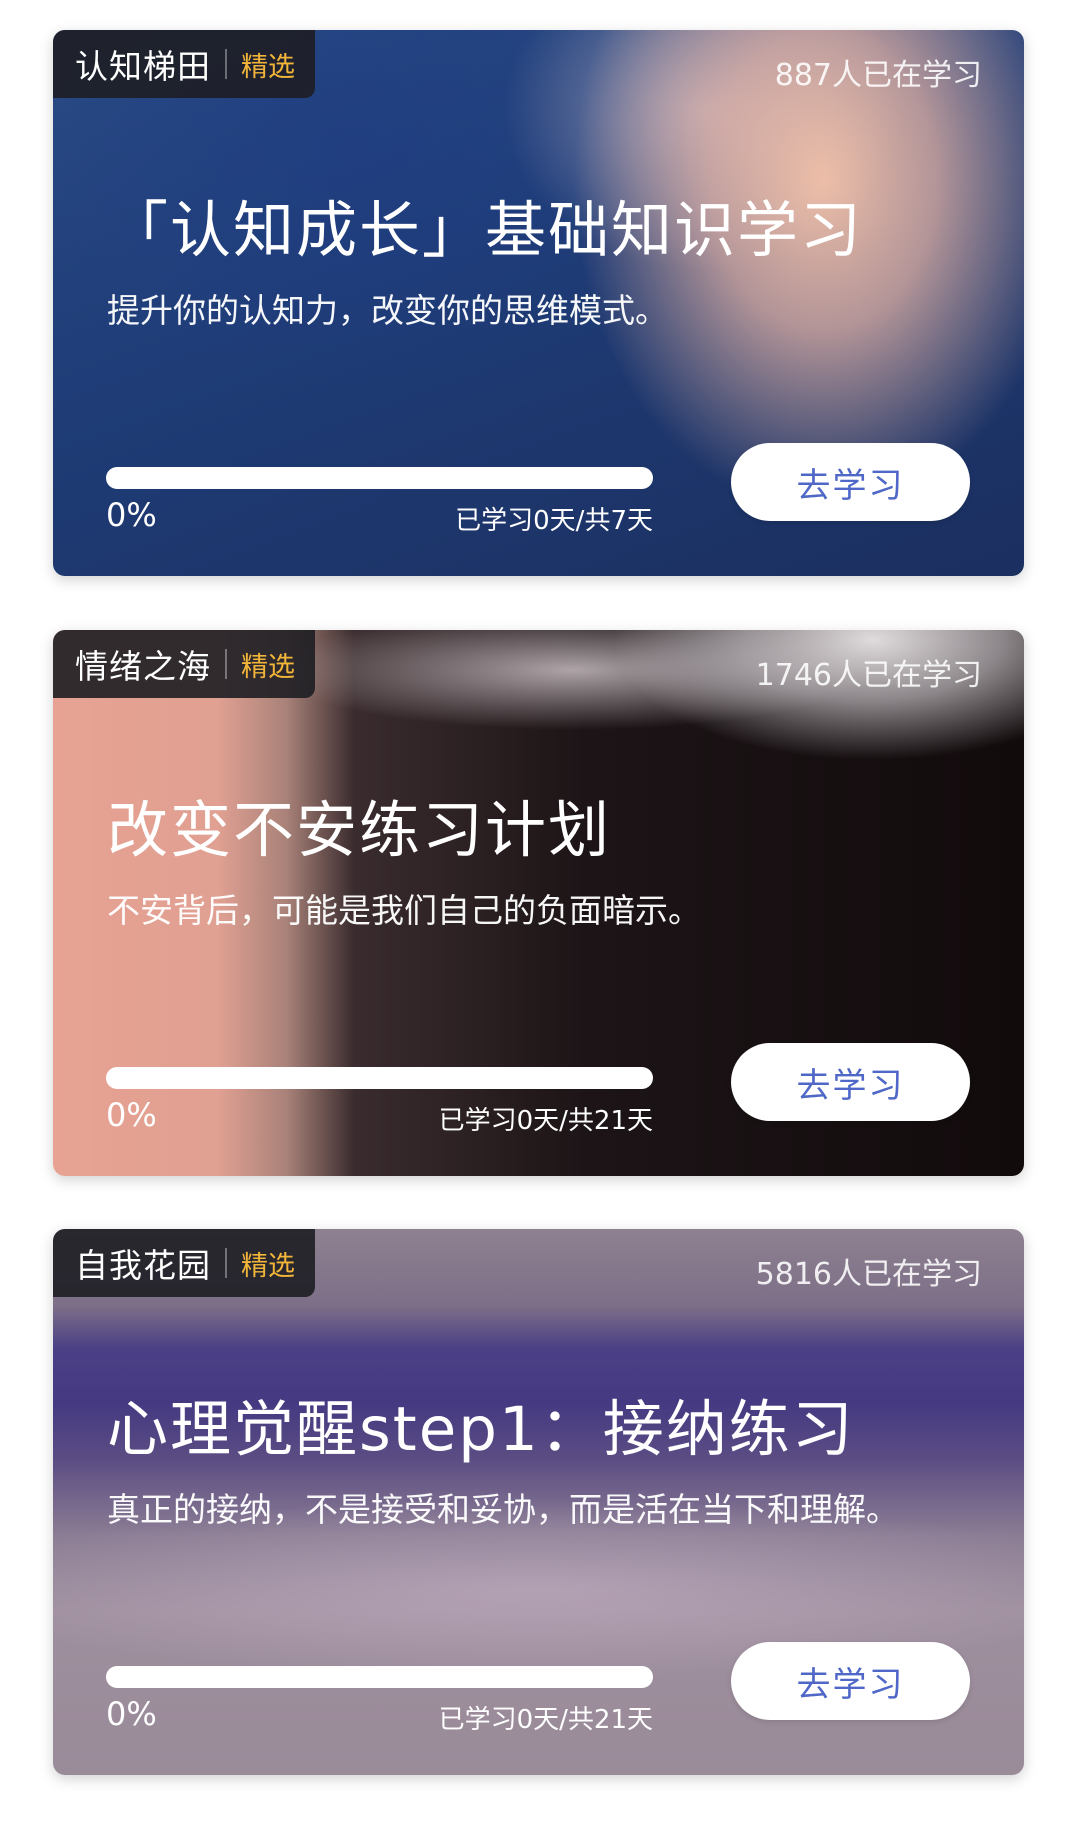  Describe the element at coordinates (503, 1509) in the screenshot. I see `course-subtitle: 真正的接纳，不是接受和妥协，而是活在当下和理解。` at that location.